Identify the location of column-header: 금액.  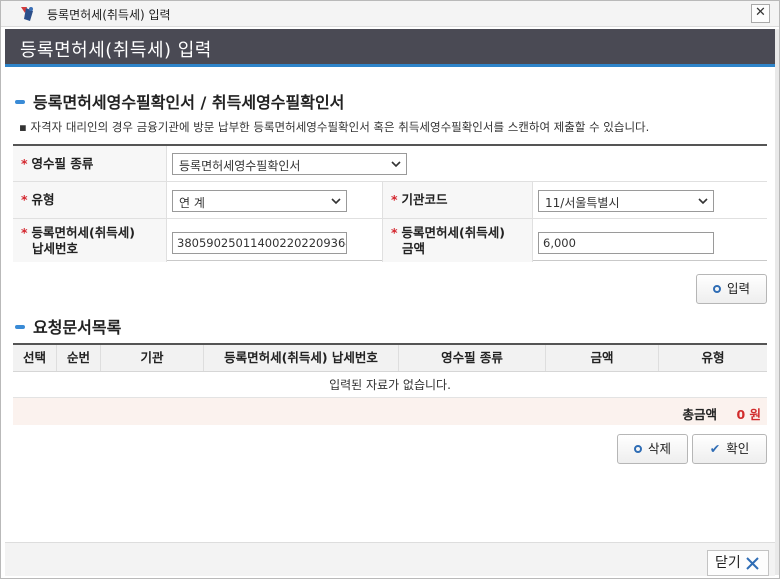
(602, 358).